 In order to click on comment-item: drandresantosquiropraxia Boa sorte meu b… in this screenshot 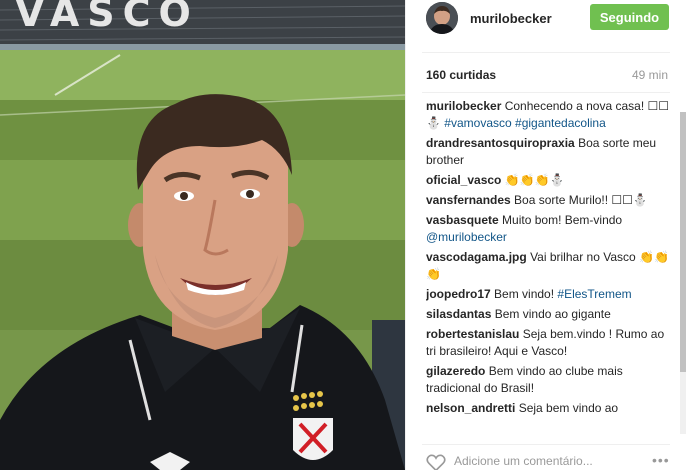, I will do `click(551, 152)`.